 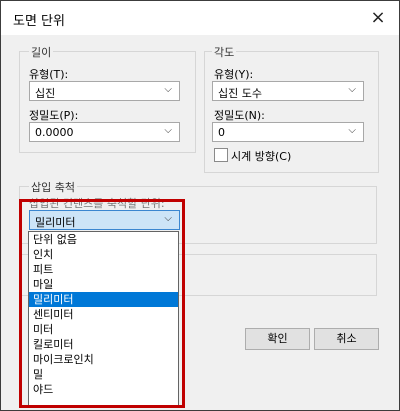 What do you see at coordinates (221, 155) in the screenshot?
I see `clockwise-checkbox` at bounding box center [221, 155].